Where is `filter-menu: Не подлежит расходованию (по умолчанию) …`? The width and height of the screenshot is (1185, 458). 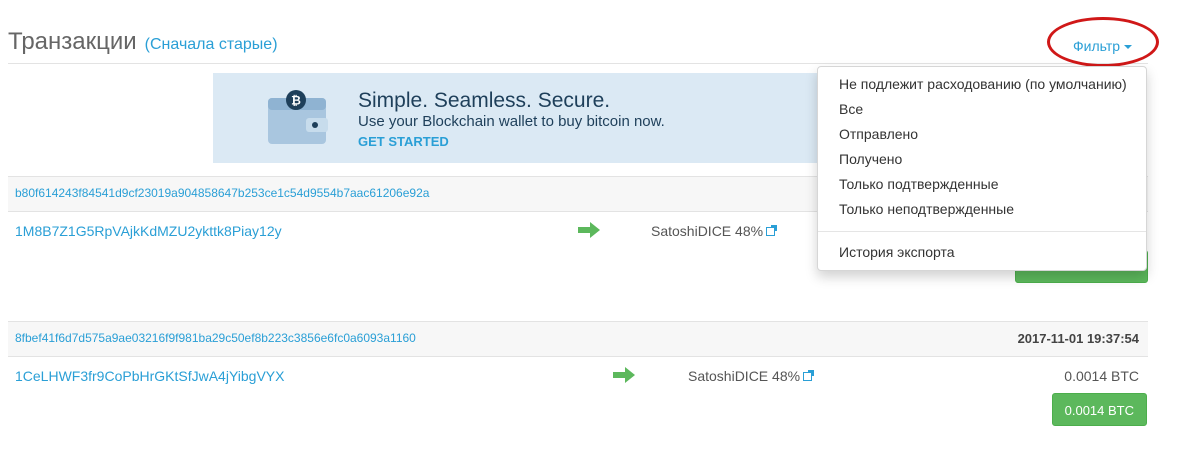
filter-menu: Не подлежит расходованию (по умолчанию) … is located at coordinates (982, 168).